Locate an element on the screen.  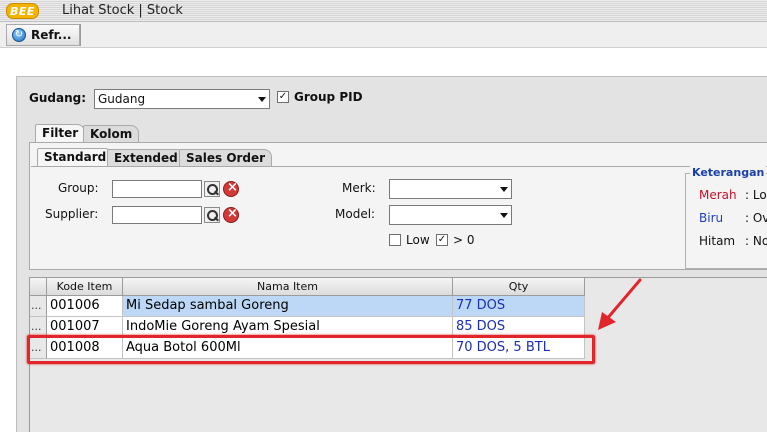
window-title: Lihat Stock | Stock is located at coordinates (122, 10).